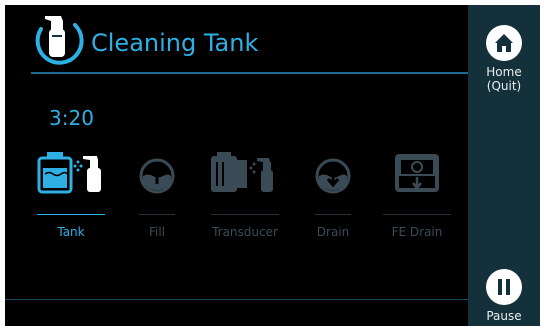  Describe the element at coordinates (504, 287) in the screenshot. I see `pause-icon` at that location.